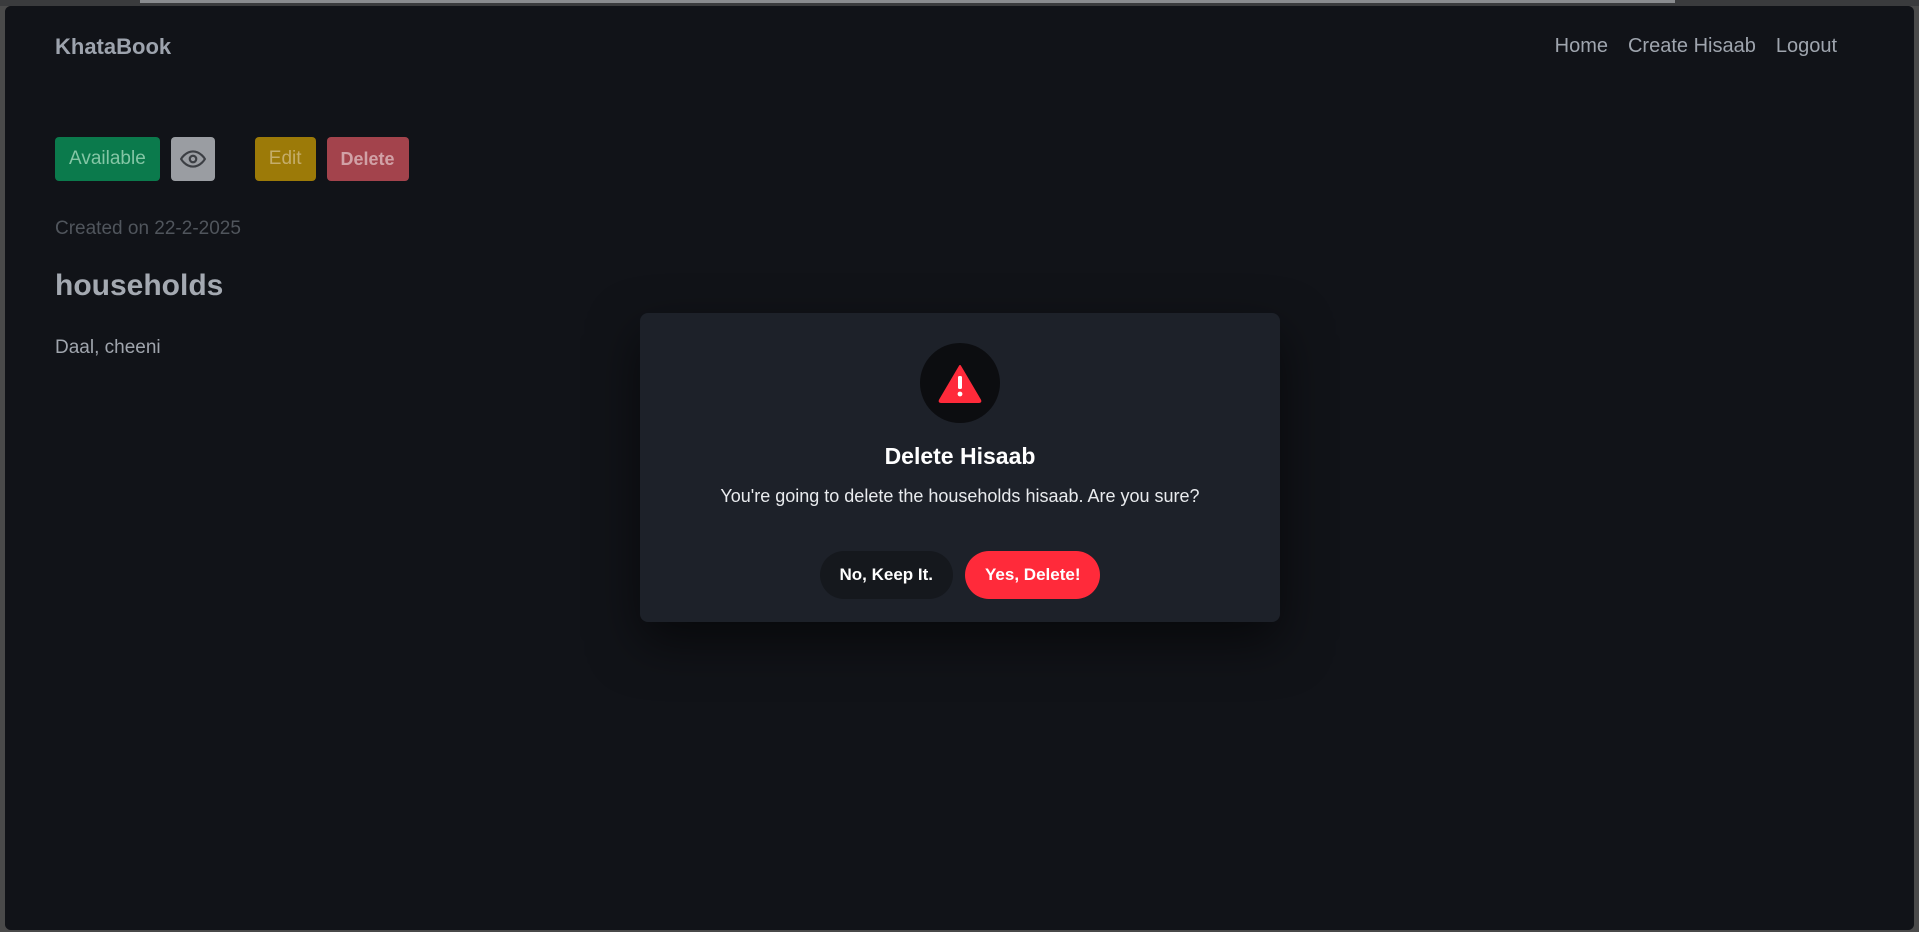 The width and height of the screenshot is (1919, 932). Describe the element at coordinates (1581, 46) in the screenshot. I see `nav-link-home: Home` at that location.